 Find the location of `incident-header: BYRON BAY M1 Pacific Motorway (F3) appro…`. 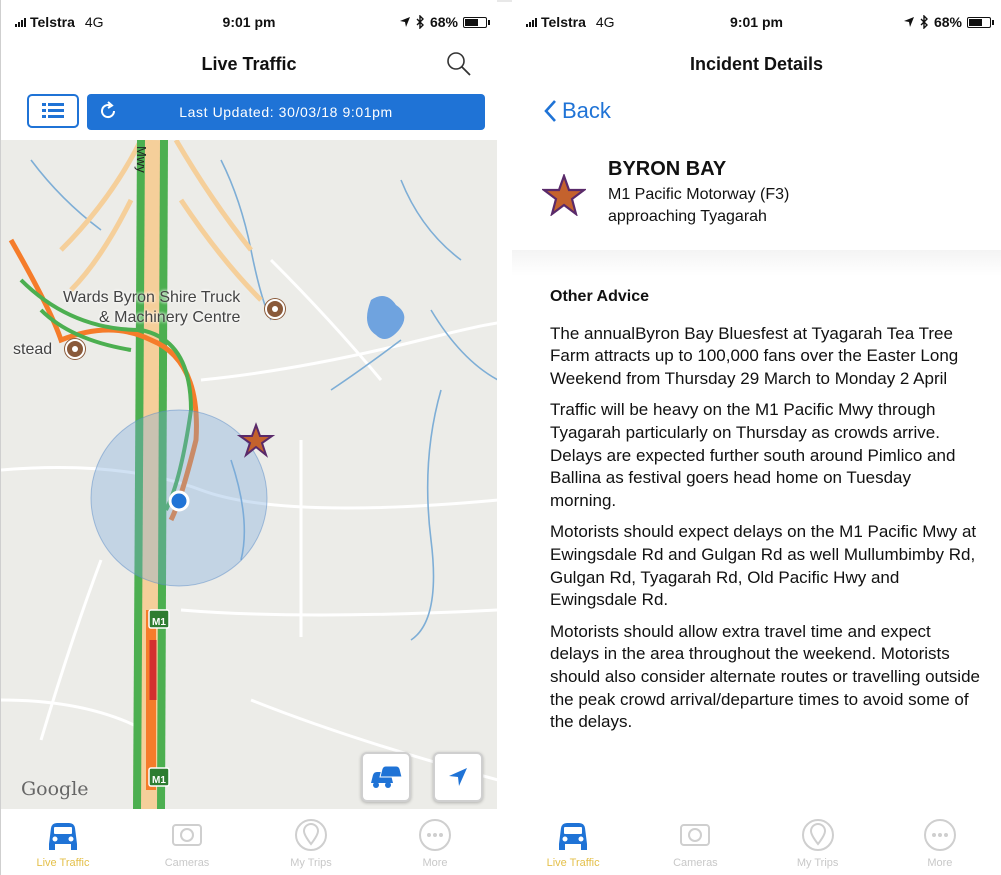

incident-header: BYRON BAY M1 Pacific Motorway (F3) appro… is located at coordinates (762, 198).